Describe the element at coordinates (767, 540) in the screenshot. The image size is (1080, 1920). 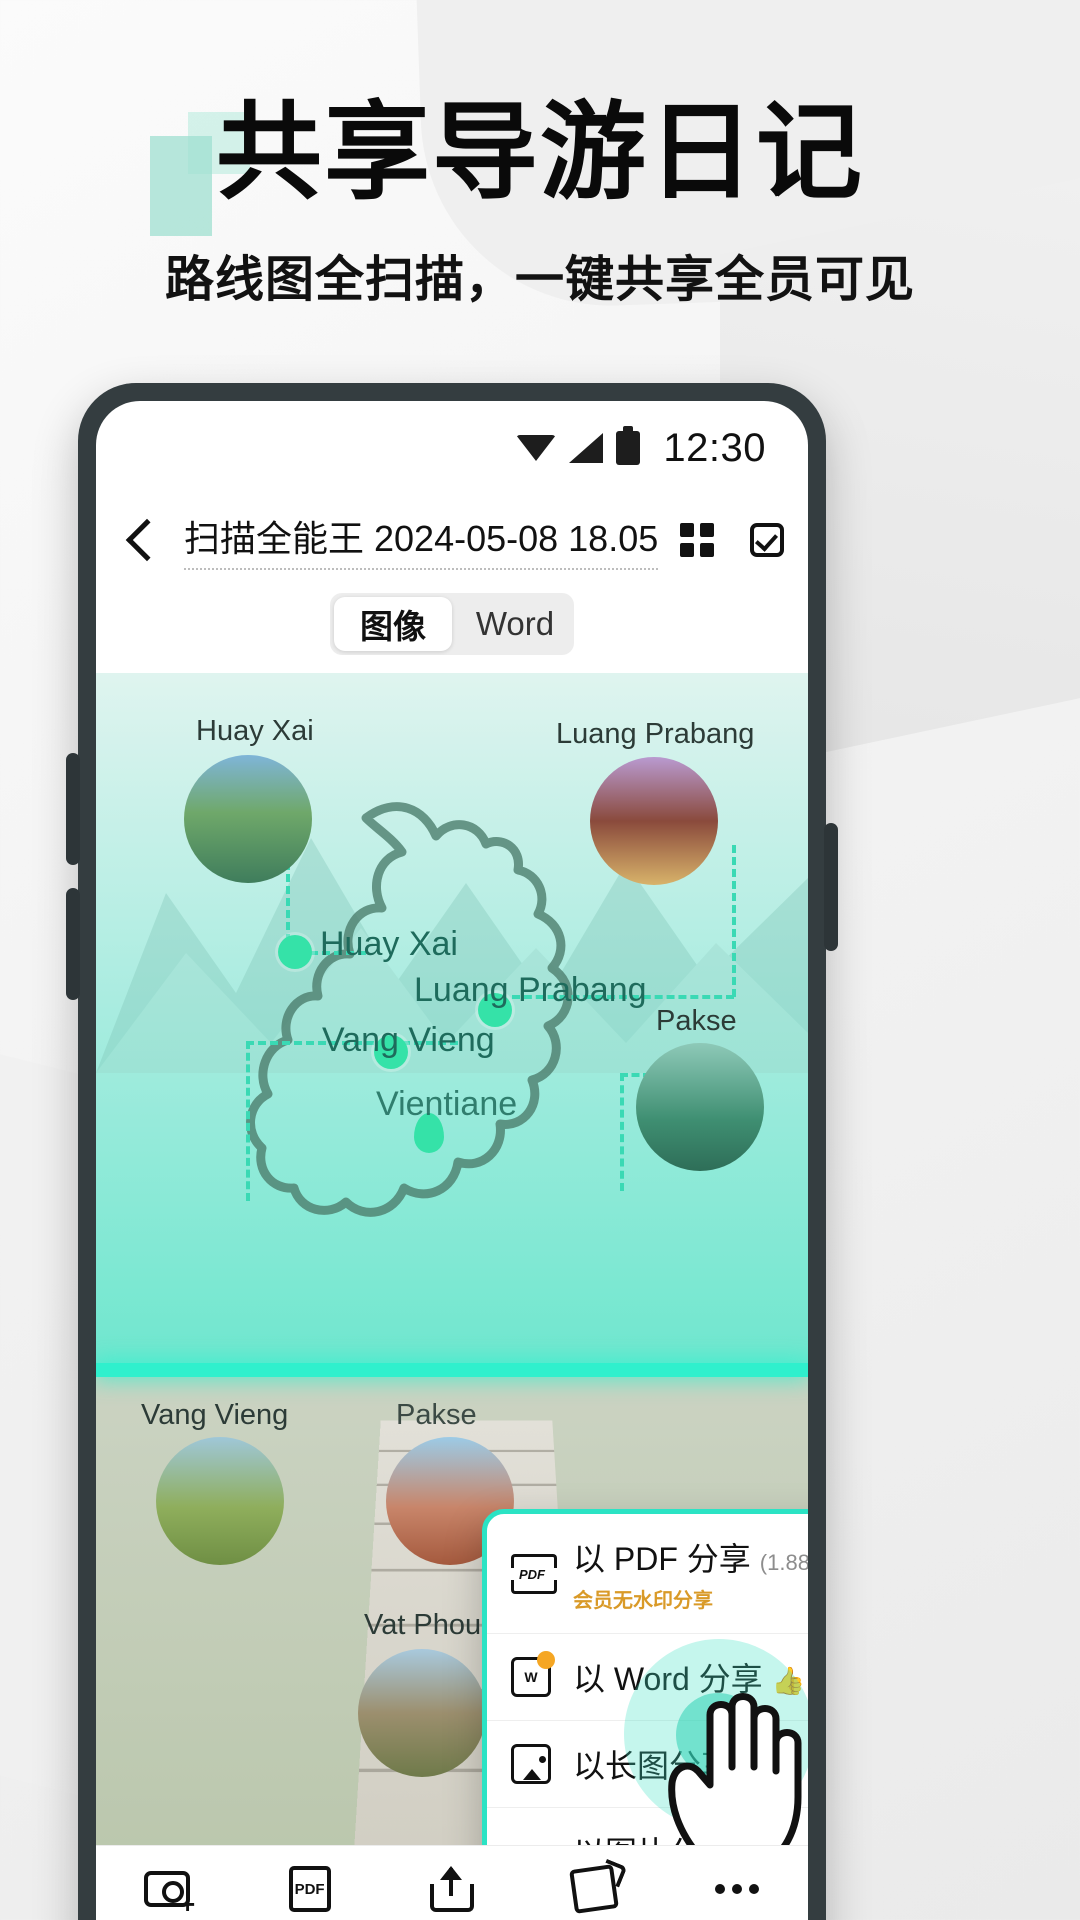
I see `select-all-icon` at that location.